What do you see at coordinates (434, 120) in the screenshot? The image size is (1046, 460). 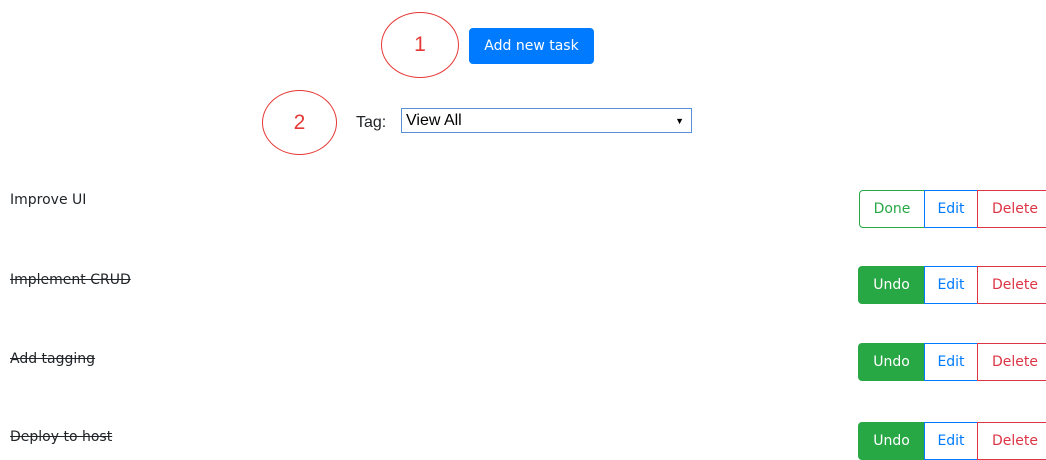 I see `tag-filter-value: View All` at bounding box center [434, 120].